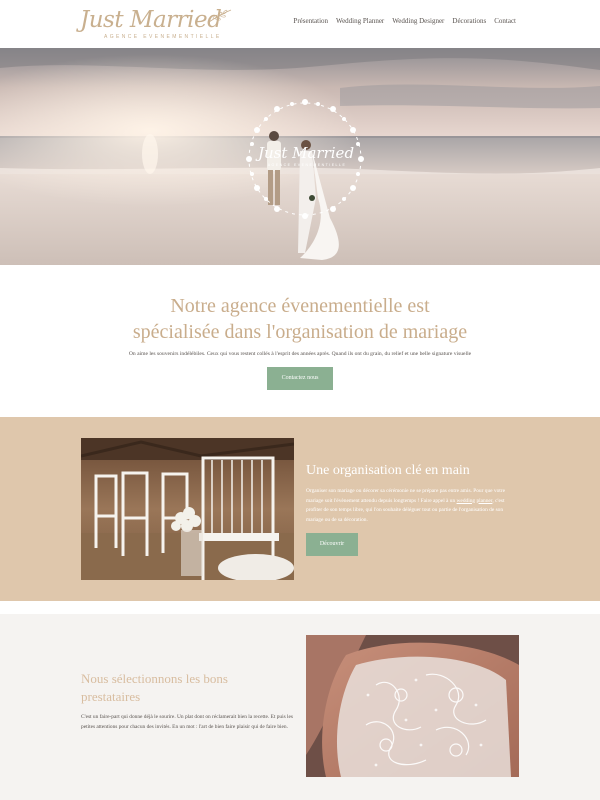 The image size is (600, 800). What do you see at coordinates (307, 165) in the screenshot?
I see `hero-logo-subtitle: AGENCE EVENEMENTIELLE` at bounding box center [307, 165].